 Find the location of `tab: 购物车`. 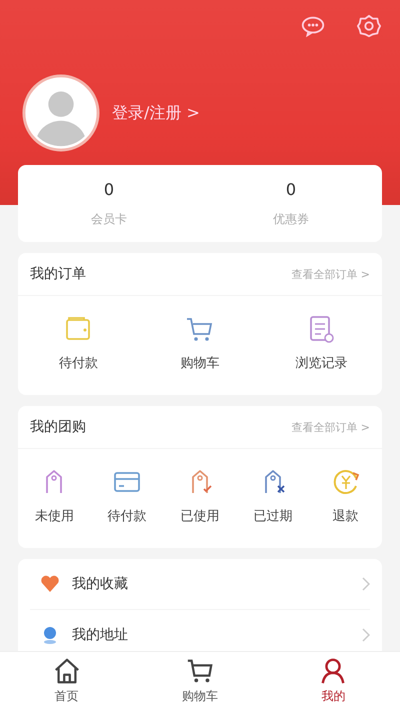

tab: 购物车 is located at coordinates (200, 681).